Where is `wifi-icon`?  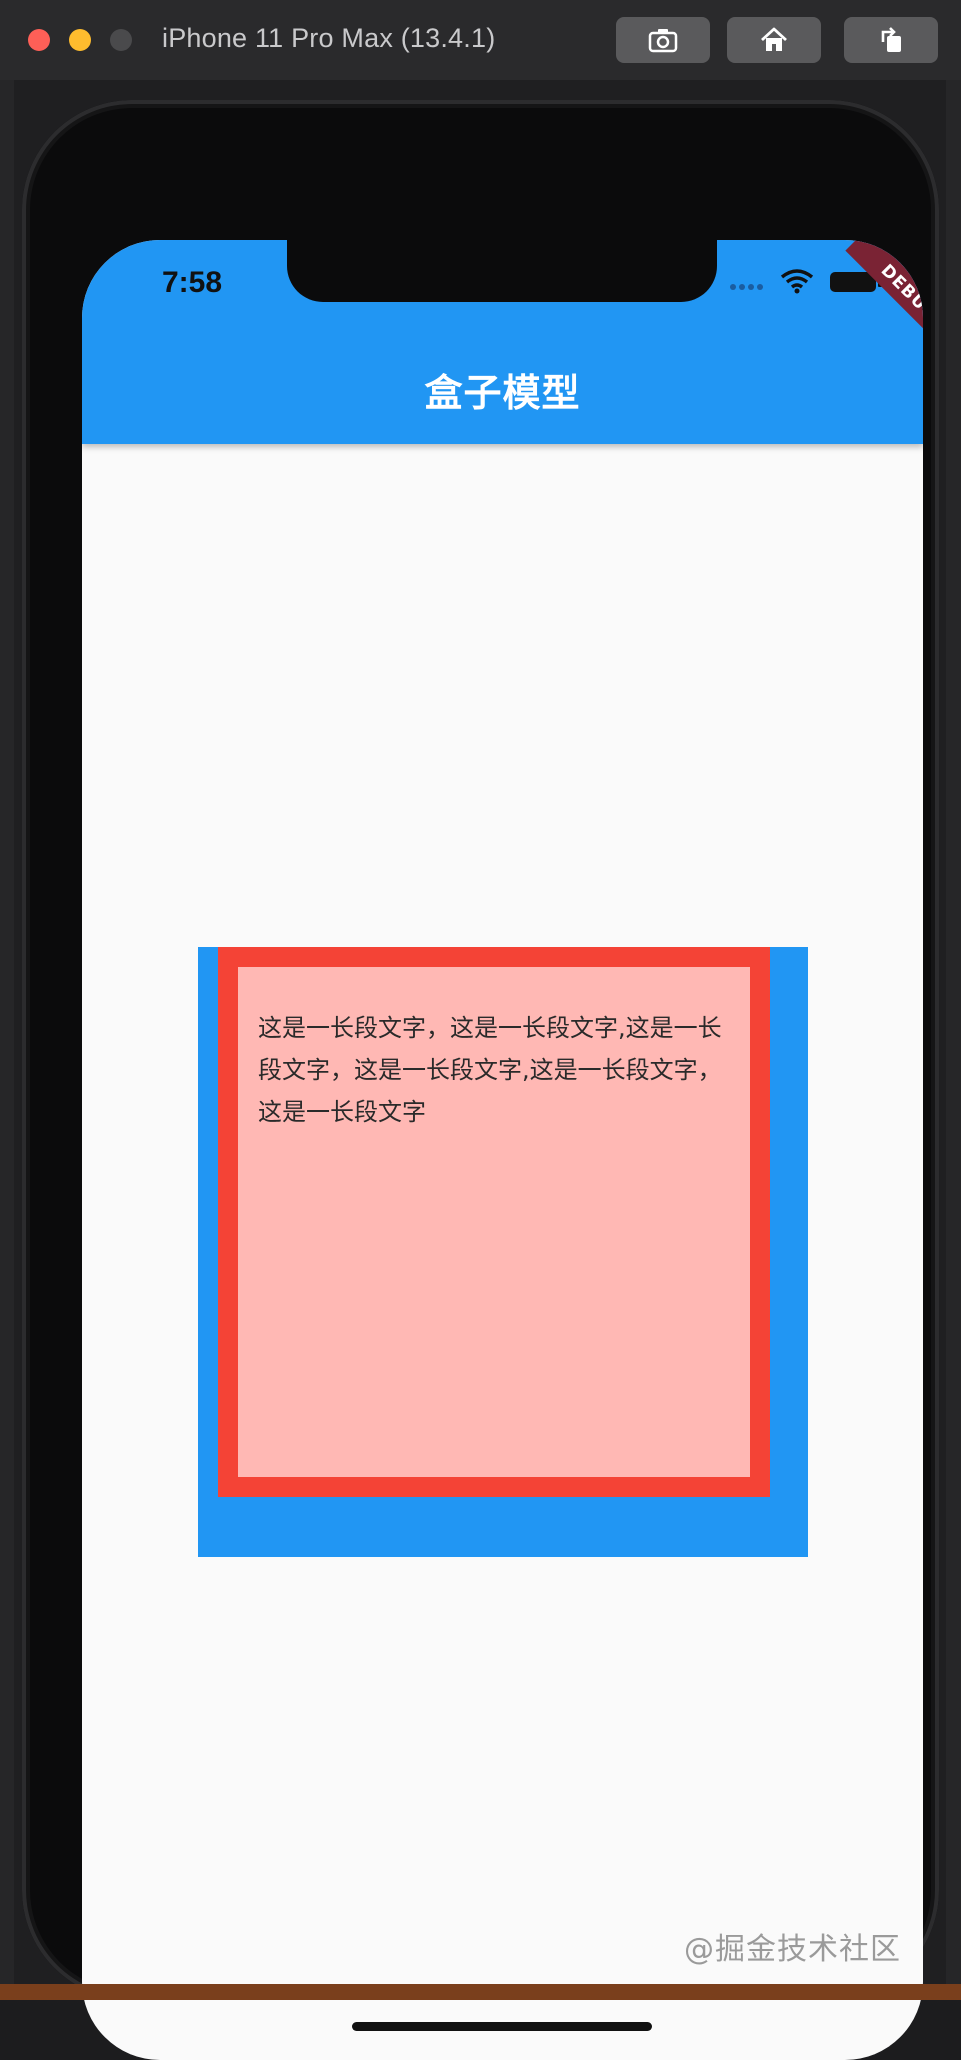
wifi-icon is located at coordinates (797, 281).